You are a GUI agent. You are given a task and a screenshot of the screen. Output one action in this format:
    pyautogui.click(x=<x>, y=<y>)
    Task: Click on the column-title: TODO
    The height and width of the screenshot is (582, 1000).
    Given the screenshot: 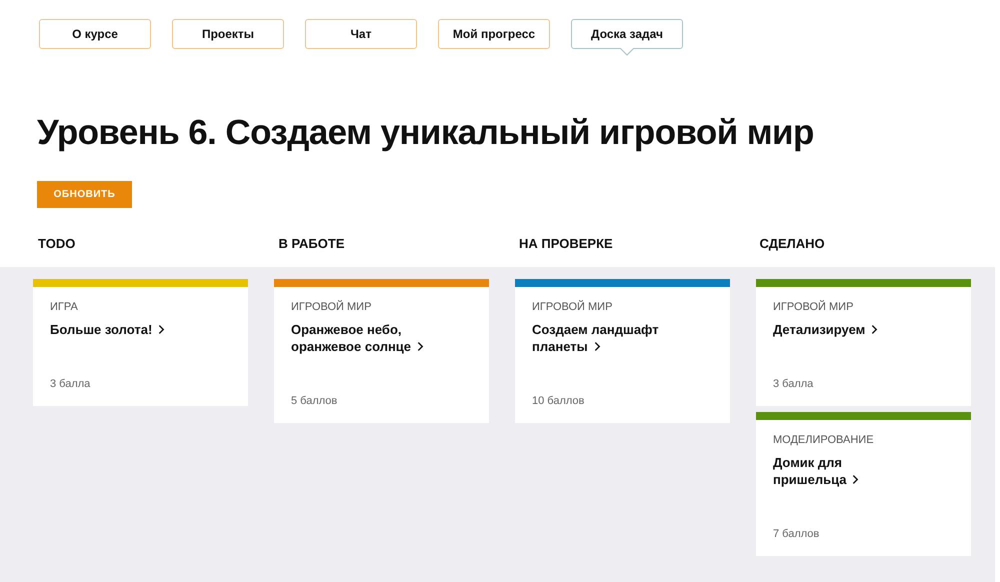 What is the action you would take?
    pyautogui.click(x=57, y=243)
    